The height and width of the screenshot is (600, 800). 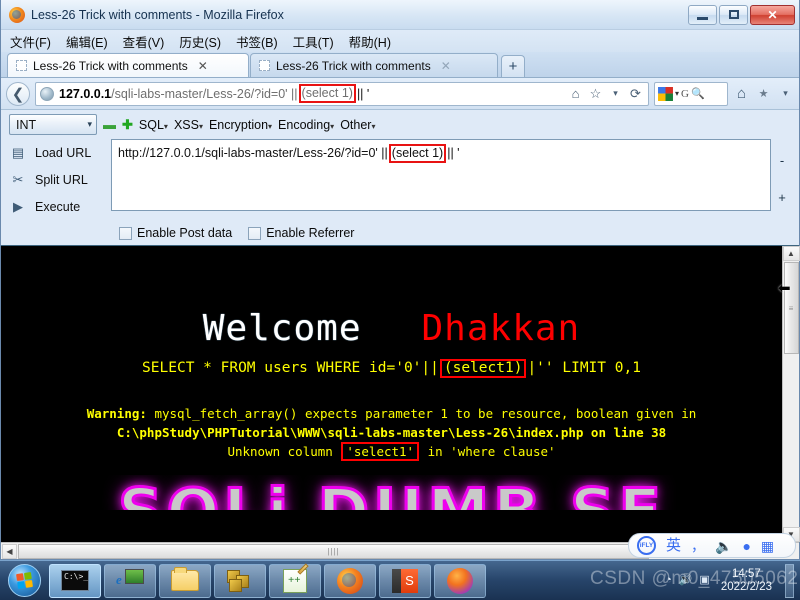 I want to click on user-icon: ●, so click(x=746, y=546).